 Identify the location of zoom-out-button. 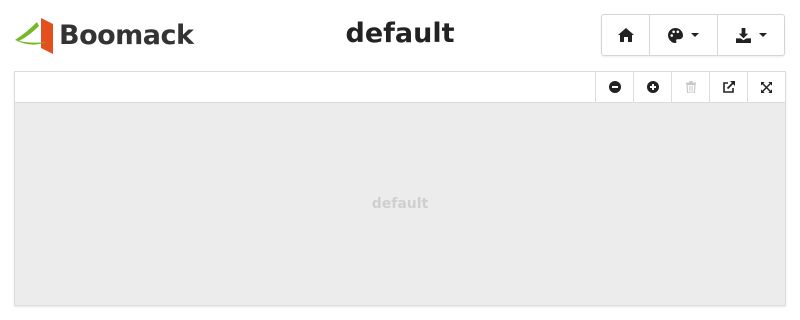
(614, 87).